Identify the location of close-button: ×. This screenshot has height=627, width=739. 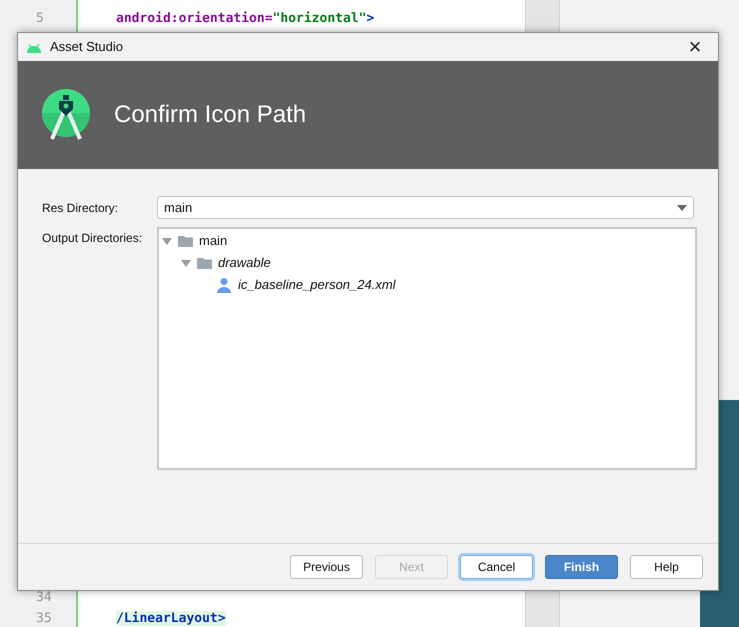
(695, 47).